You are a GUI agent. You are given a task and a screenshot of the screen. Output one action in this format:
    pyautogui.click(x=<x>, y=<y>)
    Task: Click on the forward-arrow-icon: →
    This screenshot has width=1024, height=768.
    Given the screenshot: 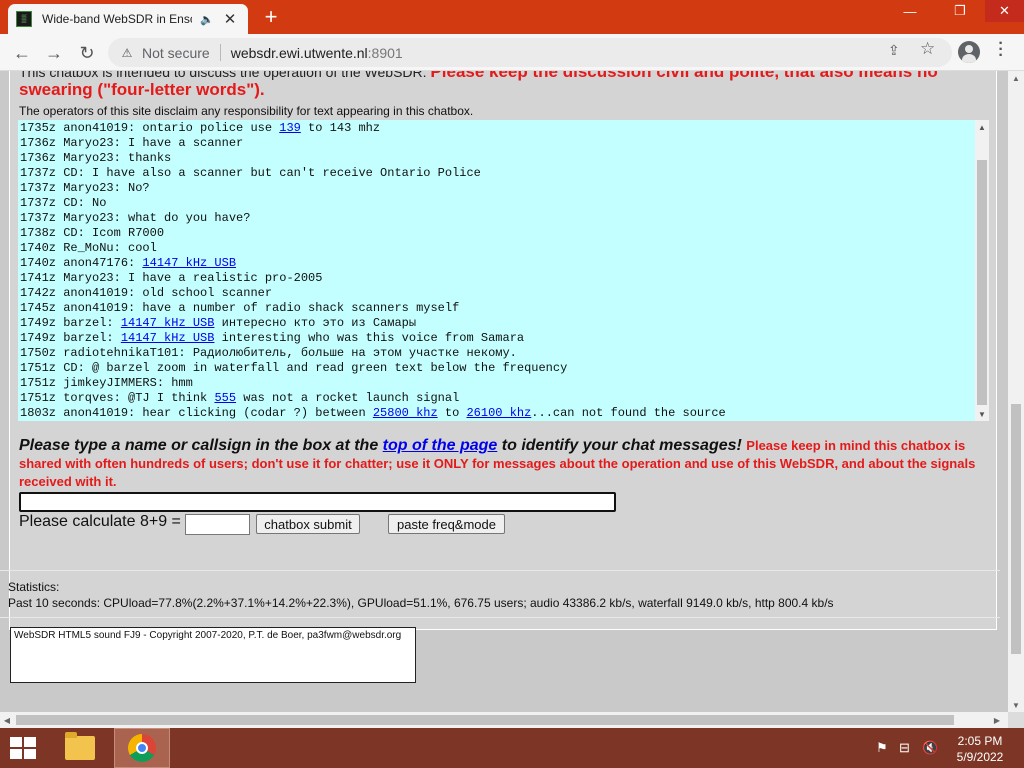 What is the action you would take?
    pyautogui.click(x=54, y=53)
    